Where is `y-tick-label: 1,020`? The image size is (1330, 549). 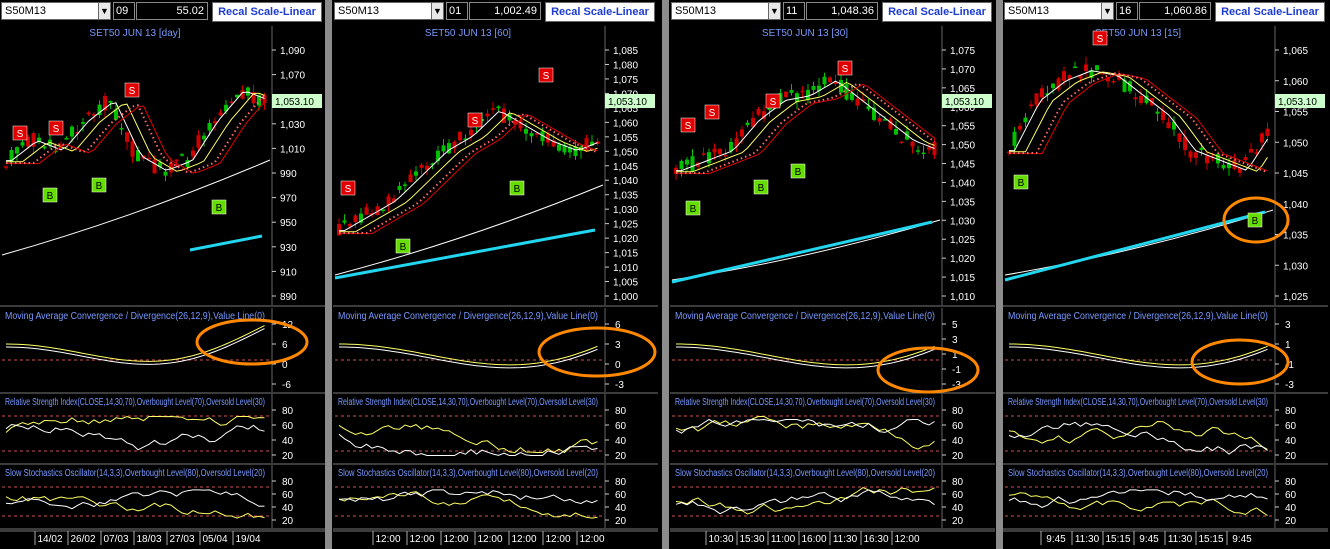
y-tick-label: 1,020 is located at coordinates (625, 239).